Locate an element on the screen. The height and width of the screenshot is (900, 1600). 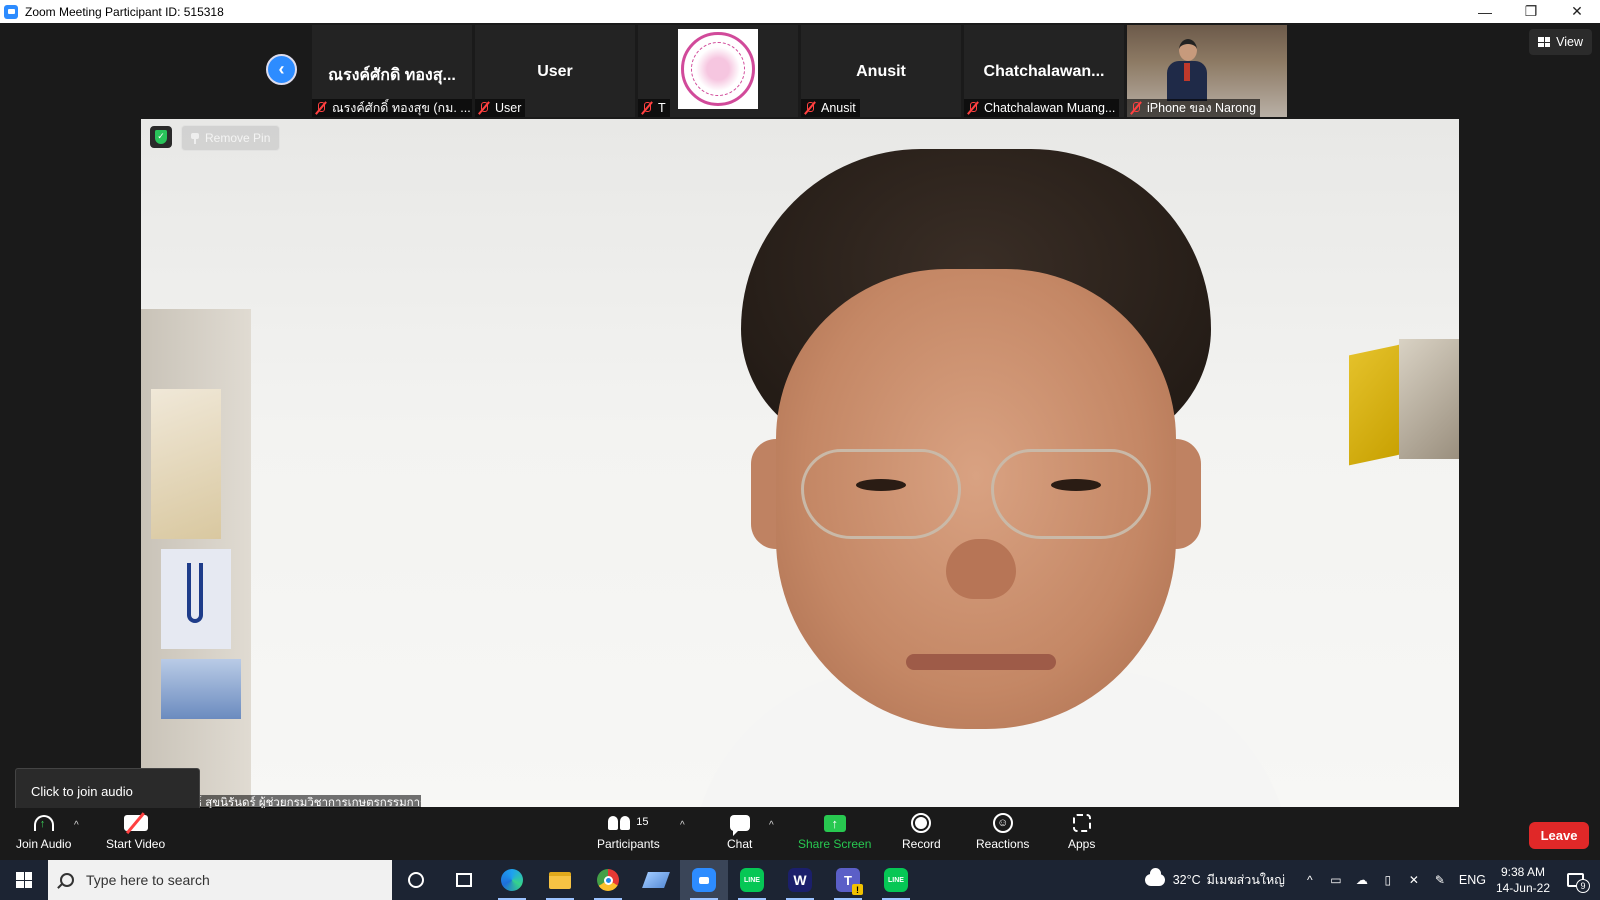
taskbar-teams: T is located at coordinates (848, 880).